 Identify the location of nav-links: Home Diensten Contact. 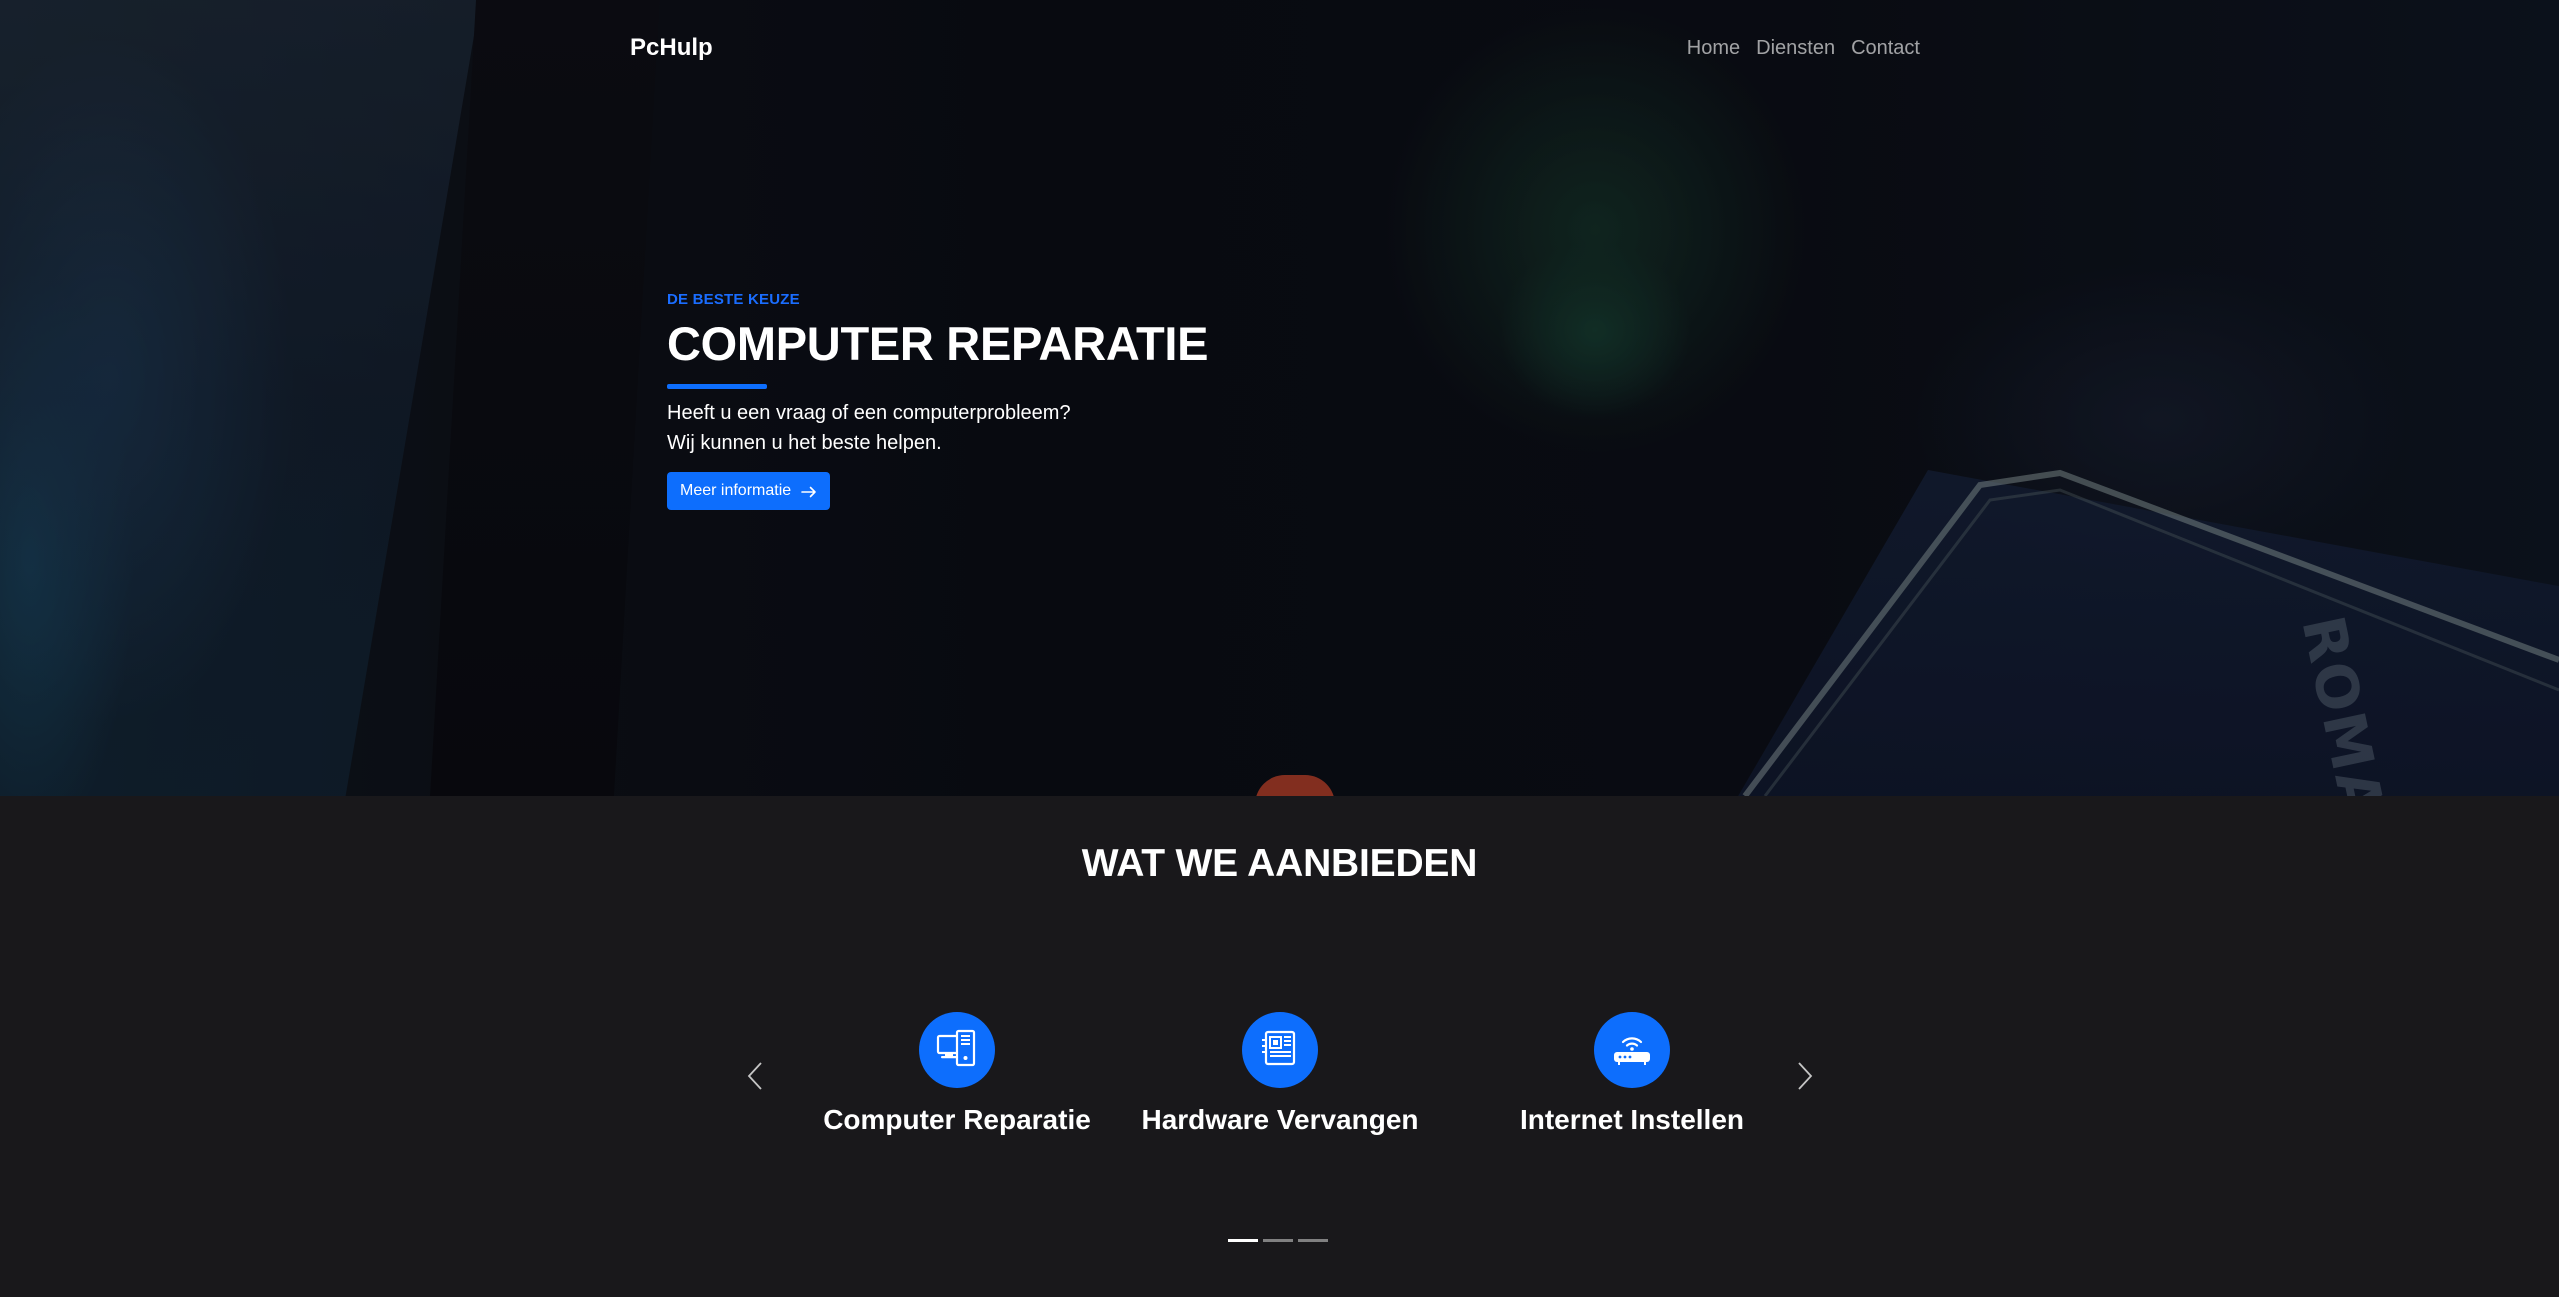
(1803, 48).